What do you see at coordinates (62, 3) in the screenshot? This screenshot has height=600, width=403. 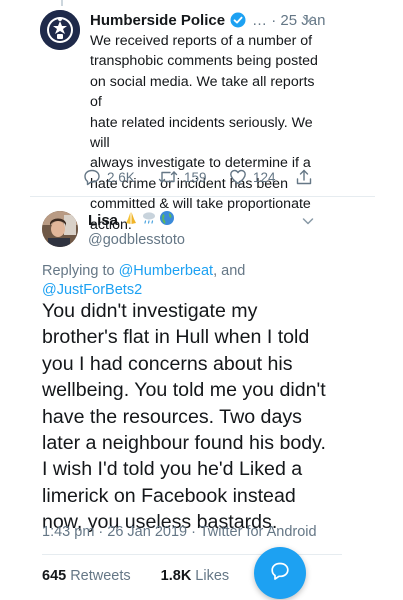 I see `thread-line` at bounding box center [62, 3].